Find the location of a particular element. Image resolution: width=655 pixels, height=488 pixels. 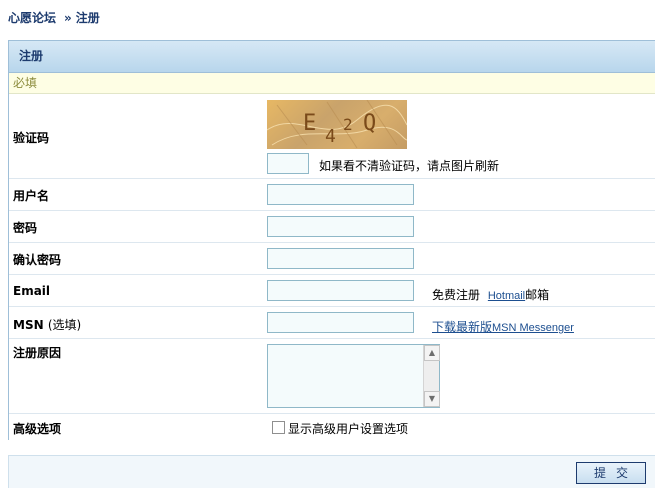

email-input is located at coordinates (340, 290).